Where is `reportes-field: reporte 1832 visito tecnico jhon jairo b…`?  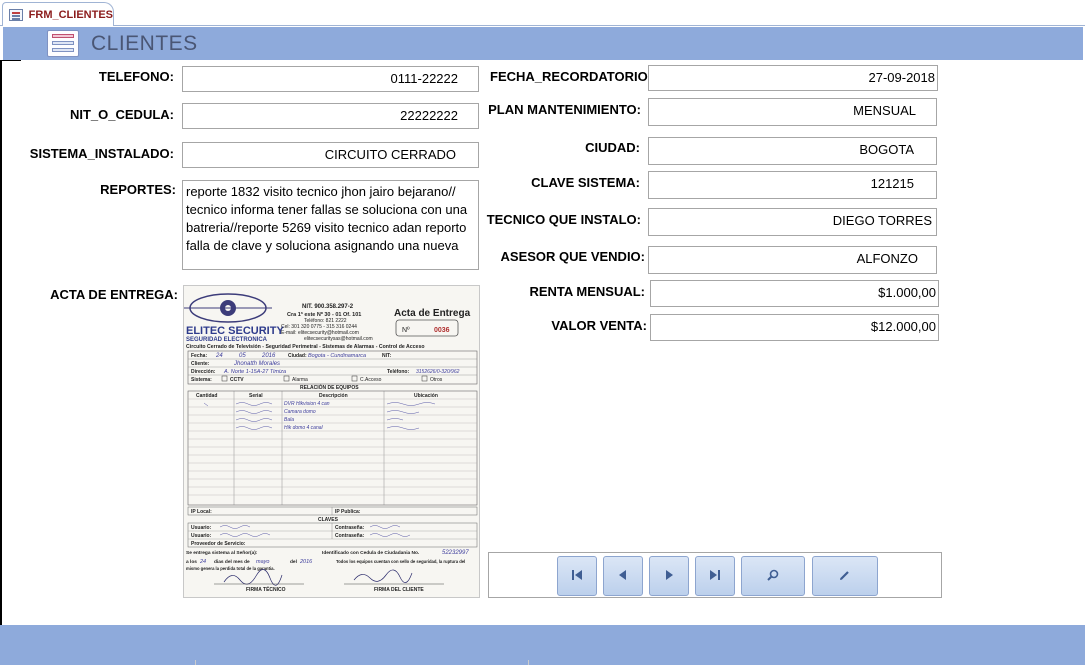
reportes-field: reporte 1832 visito tecnico jhon jairo b… is located at coordinates (330, 225).